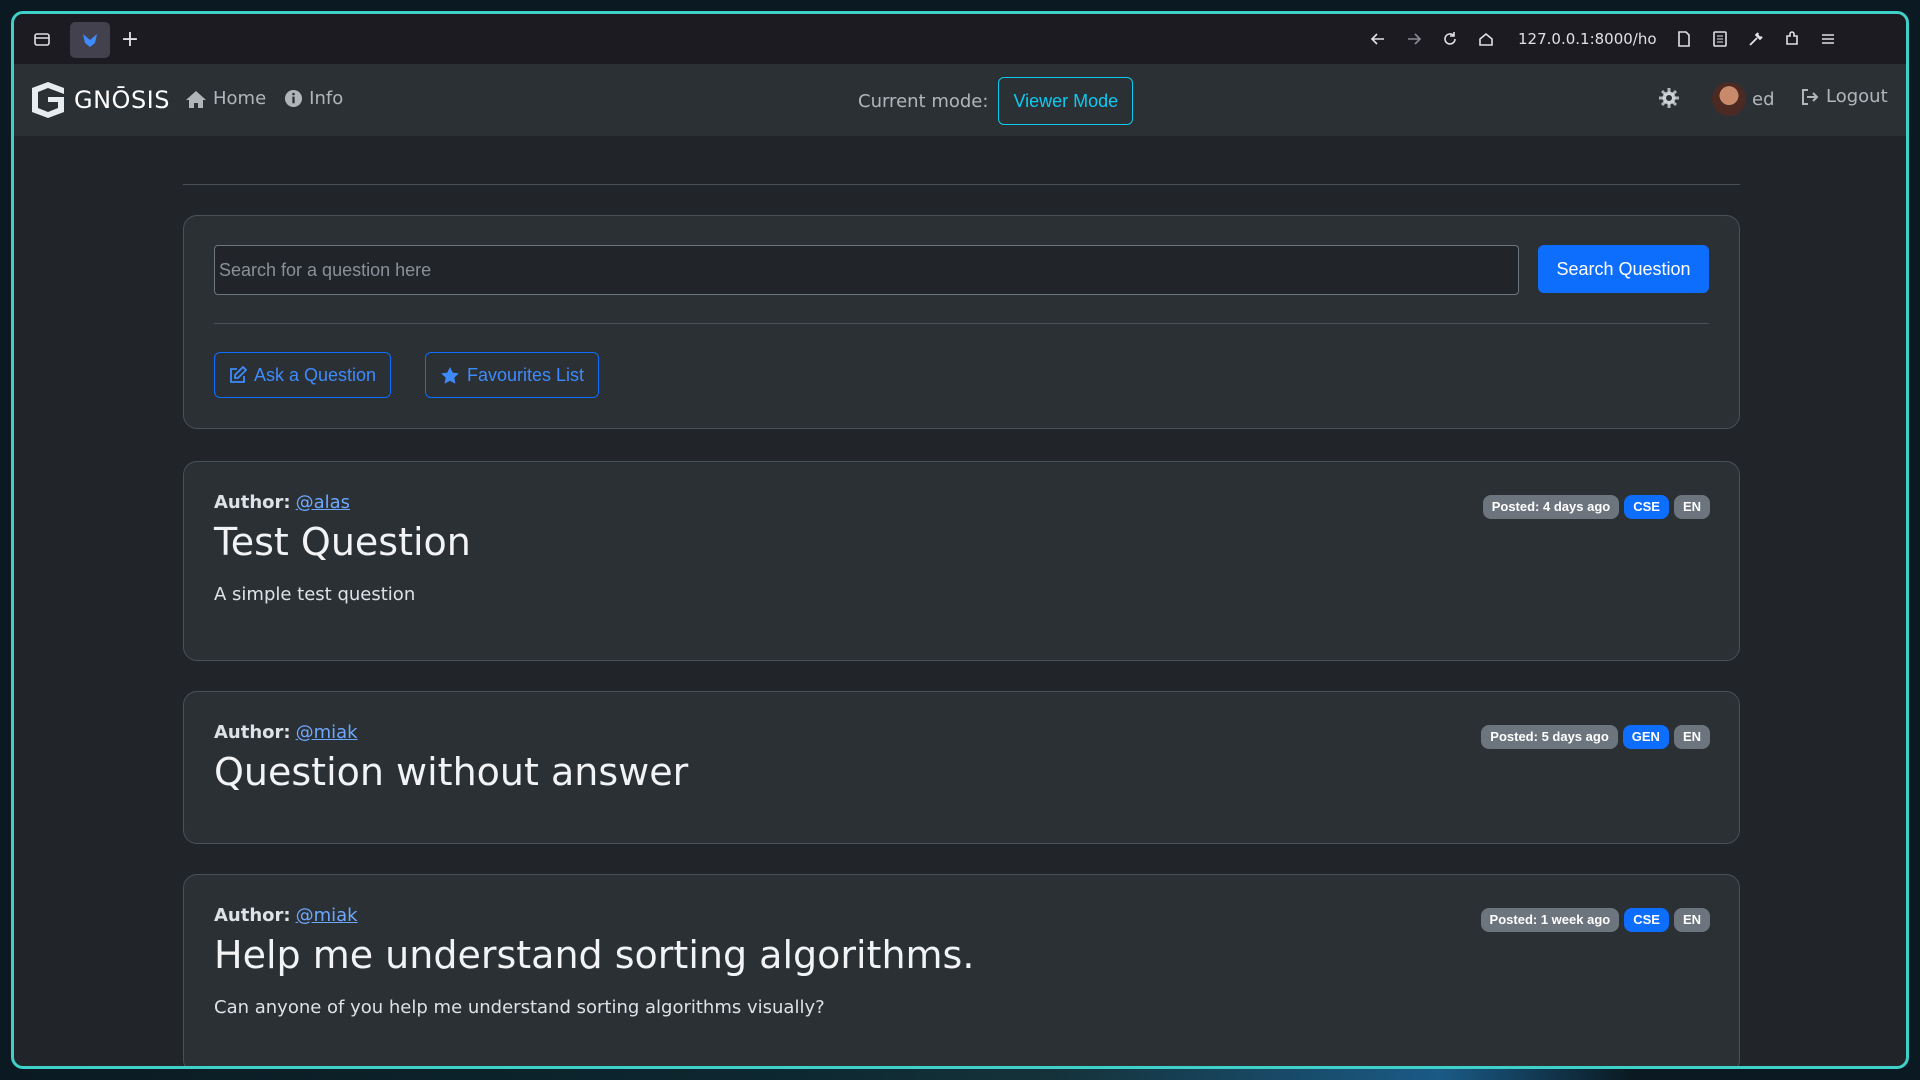 The image size is (1920, 1080). What do you see at coordinates (1684, 39) in the screenshot?
I see `page-icon` at bounding box center [1684, 39].